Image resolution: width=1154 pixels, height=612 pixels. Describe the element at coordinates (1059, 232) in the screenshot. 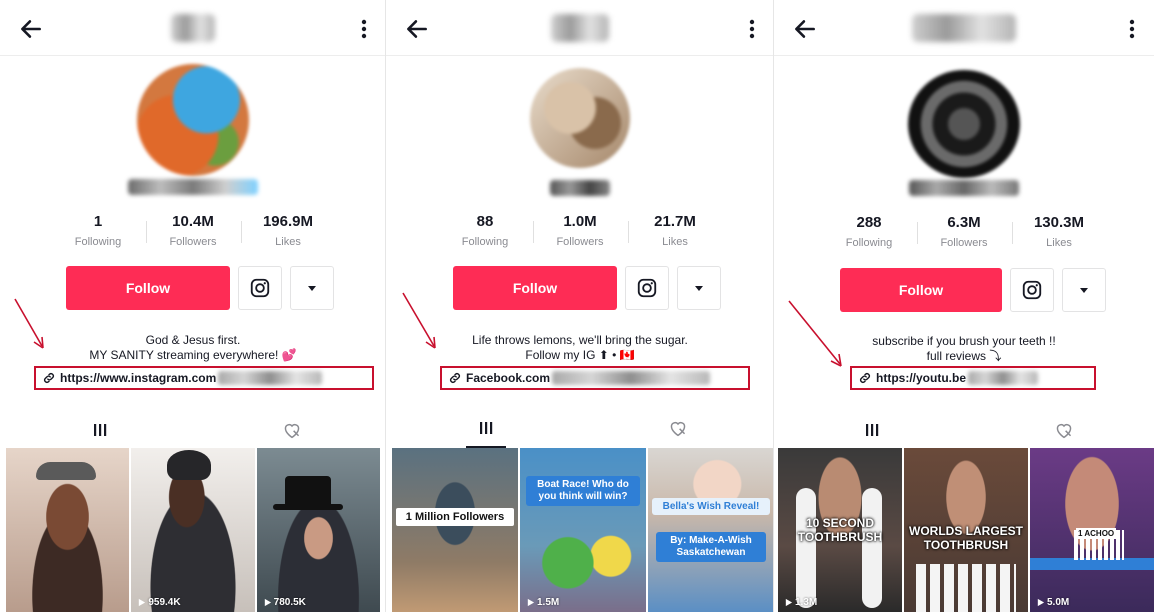

I see `stat-likes: 130.3M Likes` at that location.